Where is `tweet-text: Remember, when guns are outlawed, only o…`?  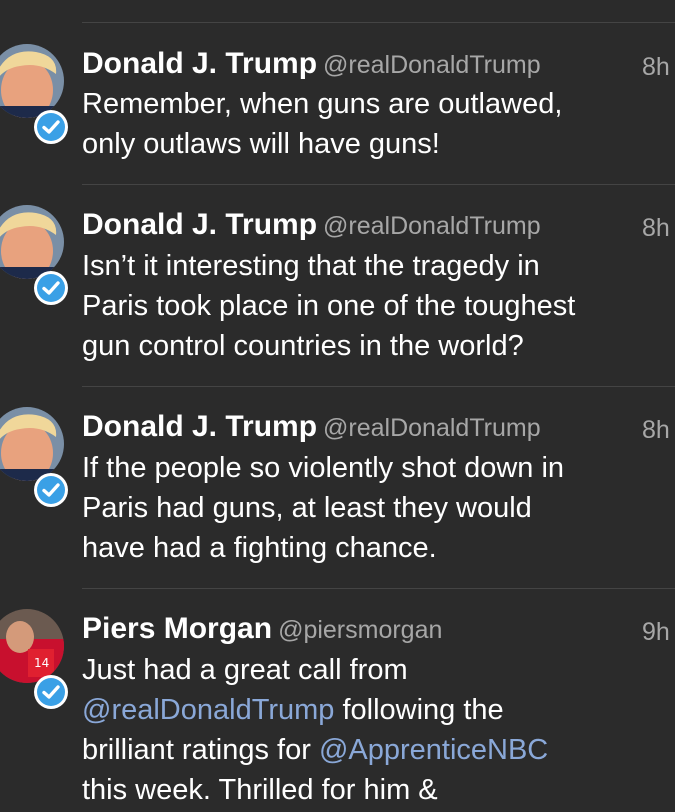 tweet-text: Remember, when guns are outlawed, only o… is located at coordinates (322, 124).